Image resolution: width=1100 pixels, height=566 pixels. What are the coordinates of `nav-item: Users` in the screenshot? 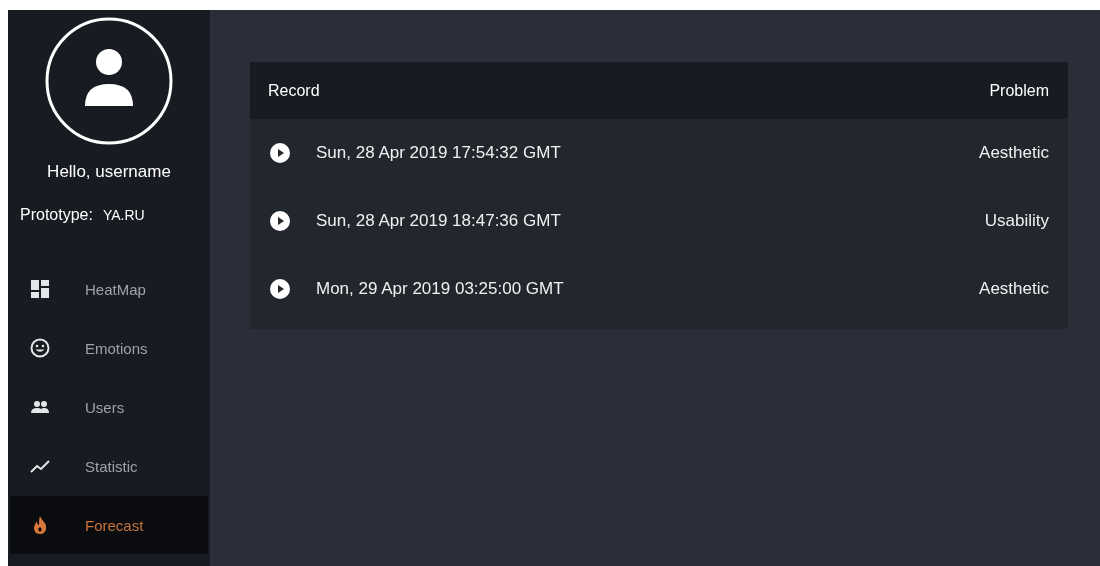 It's located at (109, 407).